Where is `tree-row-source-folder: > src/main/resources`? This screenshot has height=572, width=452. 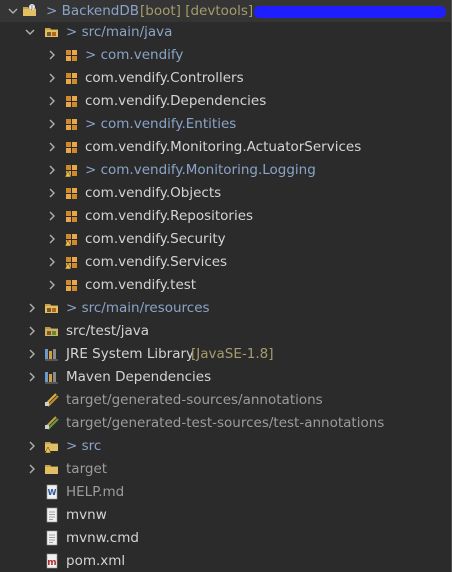 tree-row-source-folder: > src/main/resources is located at coordinates (225, 308).